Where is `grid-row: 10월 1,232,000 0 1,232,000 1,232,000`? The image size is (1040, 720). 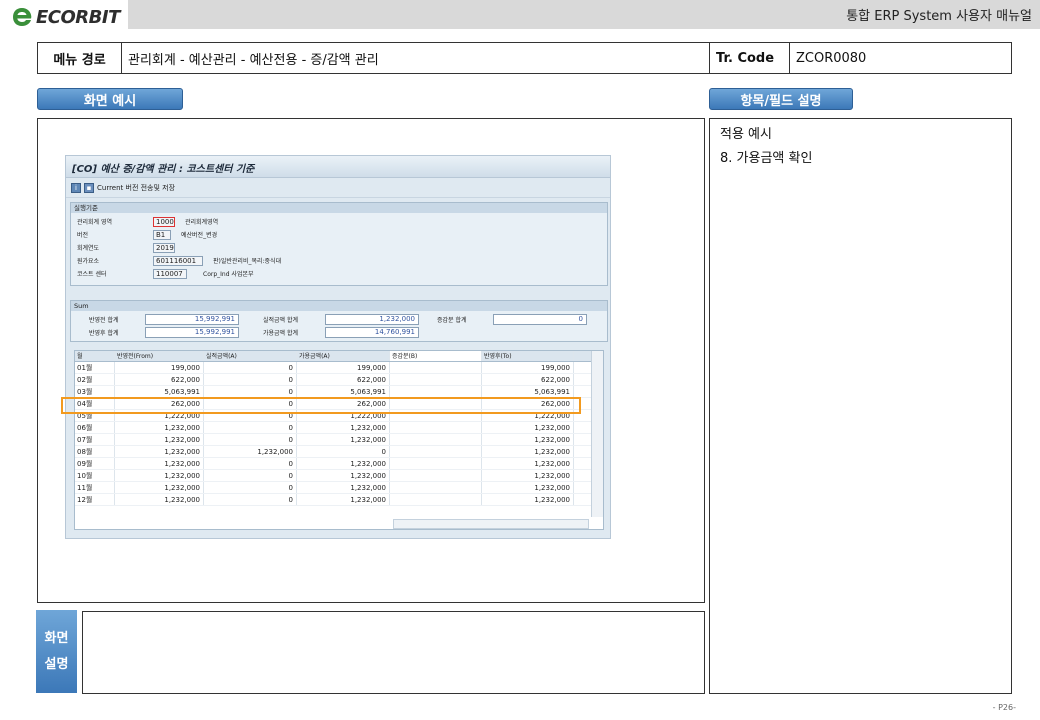
grid-row: 10월 1,232,000 0 1,232,000 1,232,000 is located at coordinates (339, 476).